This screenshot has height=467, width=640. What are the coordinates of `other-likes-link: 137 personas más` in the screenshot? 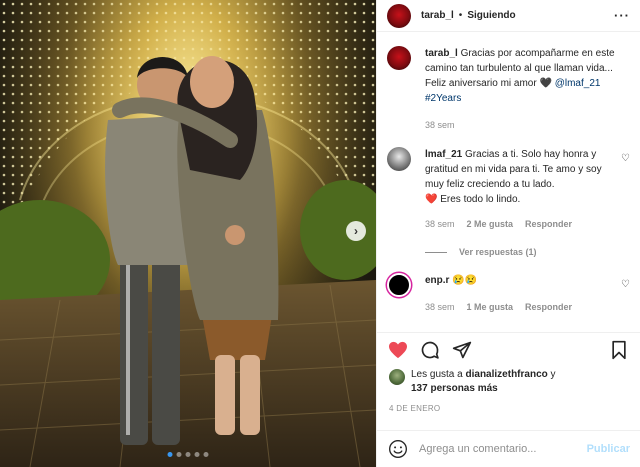 It's located at (454, 388).